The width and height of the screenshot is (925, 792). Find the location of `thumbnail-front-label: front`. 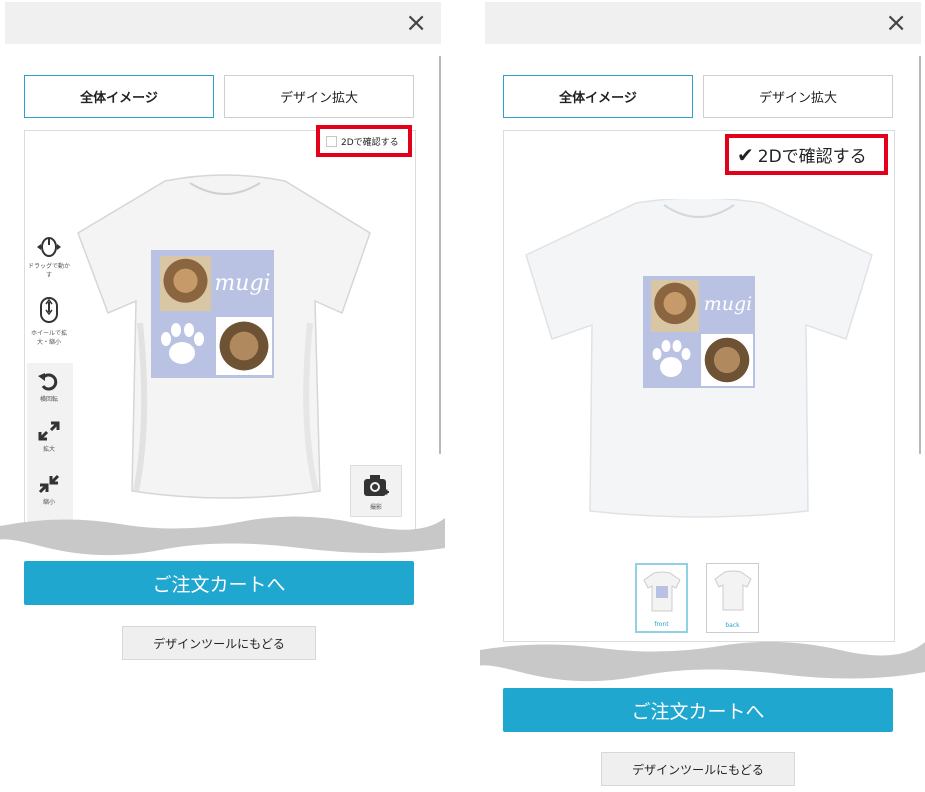

thumbnail-front-label: front is located at coordinates (661, 624).